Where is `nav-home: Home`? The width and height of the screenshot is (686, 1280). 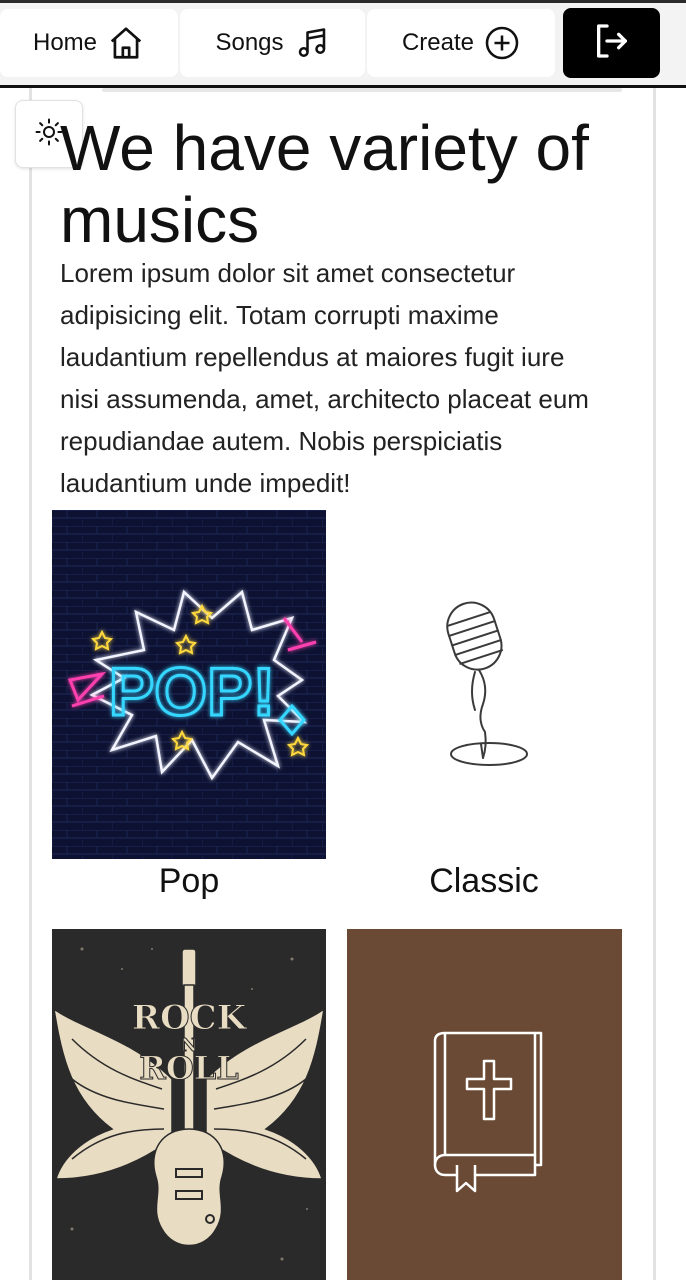 nav-home: Home is located at coordinates (89, 43).